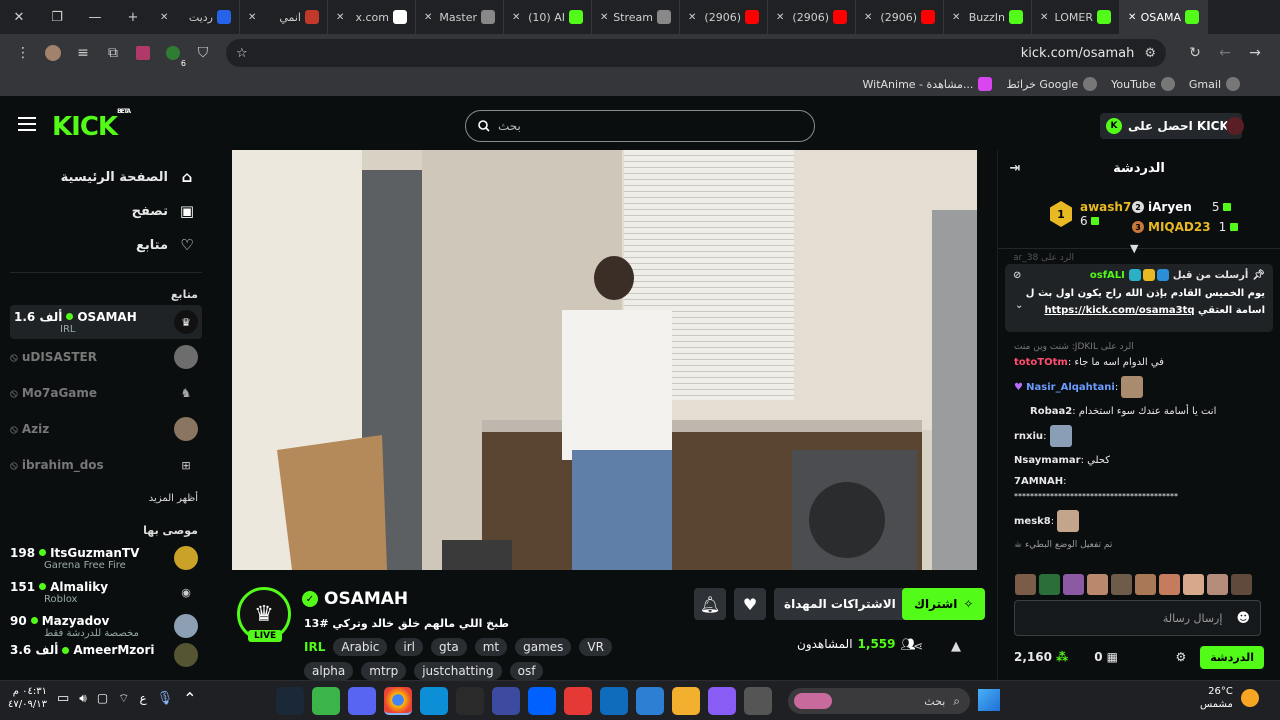 This screenshot has width=1280, height=720. Describe the element at coordinates (398, 701) in the screenshot. I see `chrome-icon` at that location.